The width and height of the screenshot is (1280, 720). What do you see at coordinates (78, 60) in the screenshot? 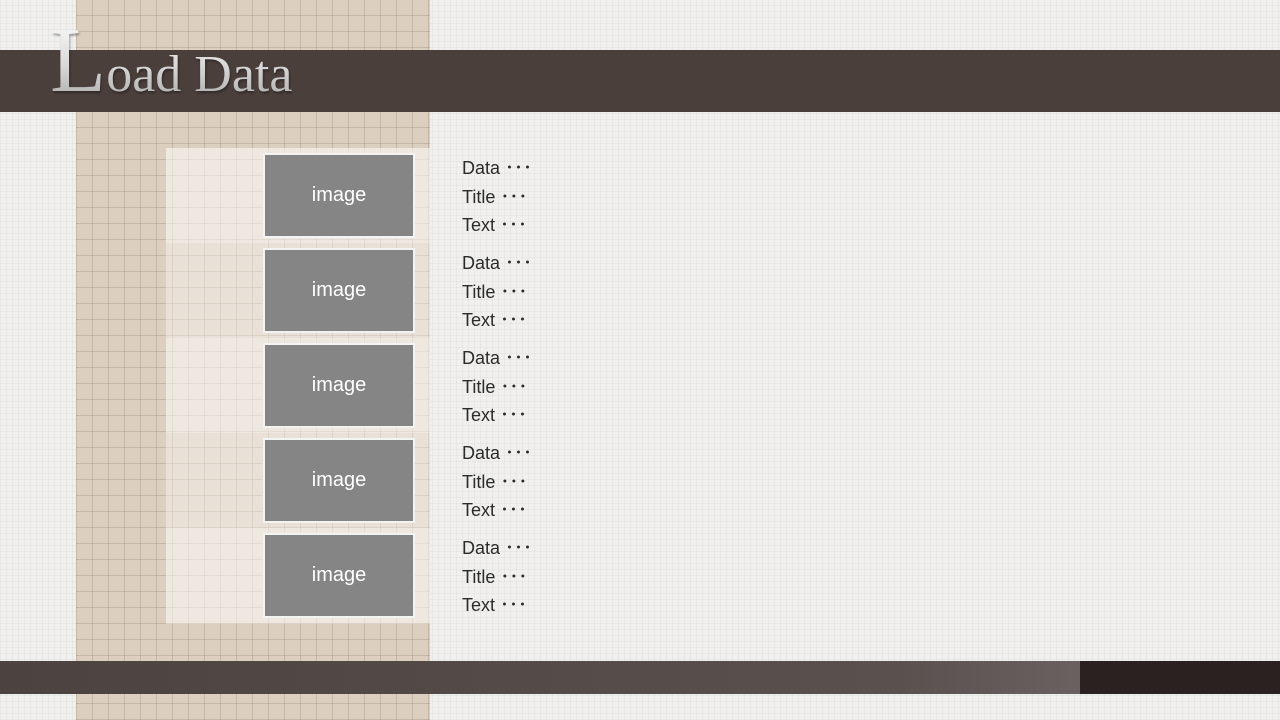
I see `page-title-initial: L` at bounding box center [78, 60].